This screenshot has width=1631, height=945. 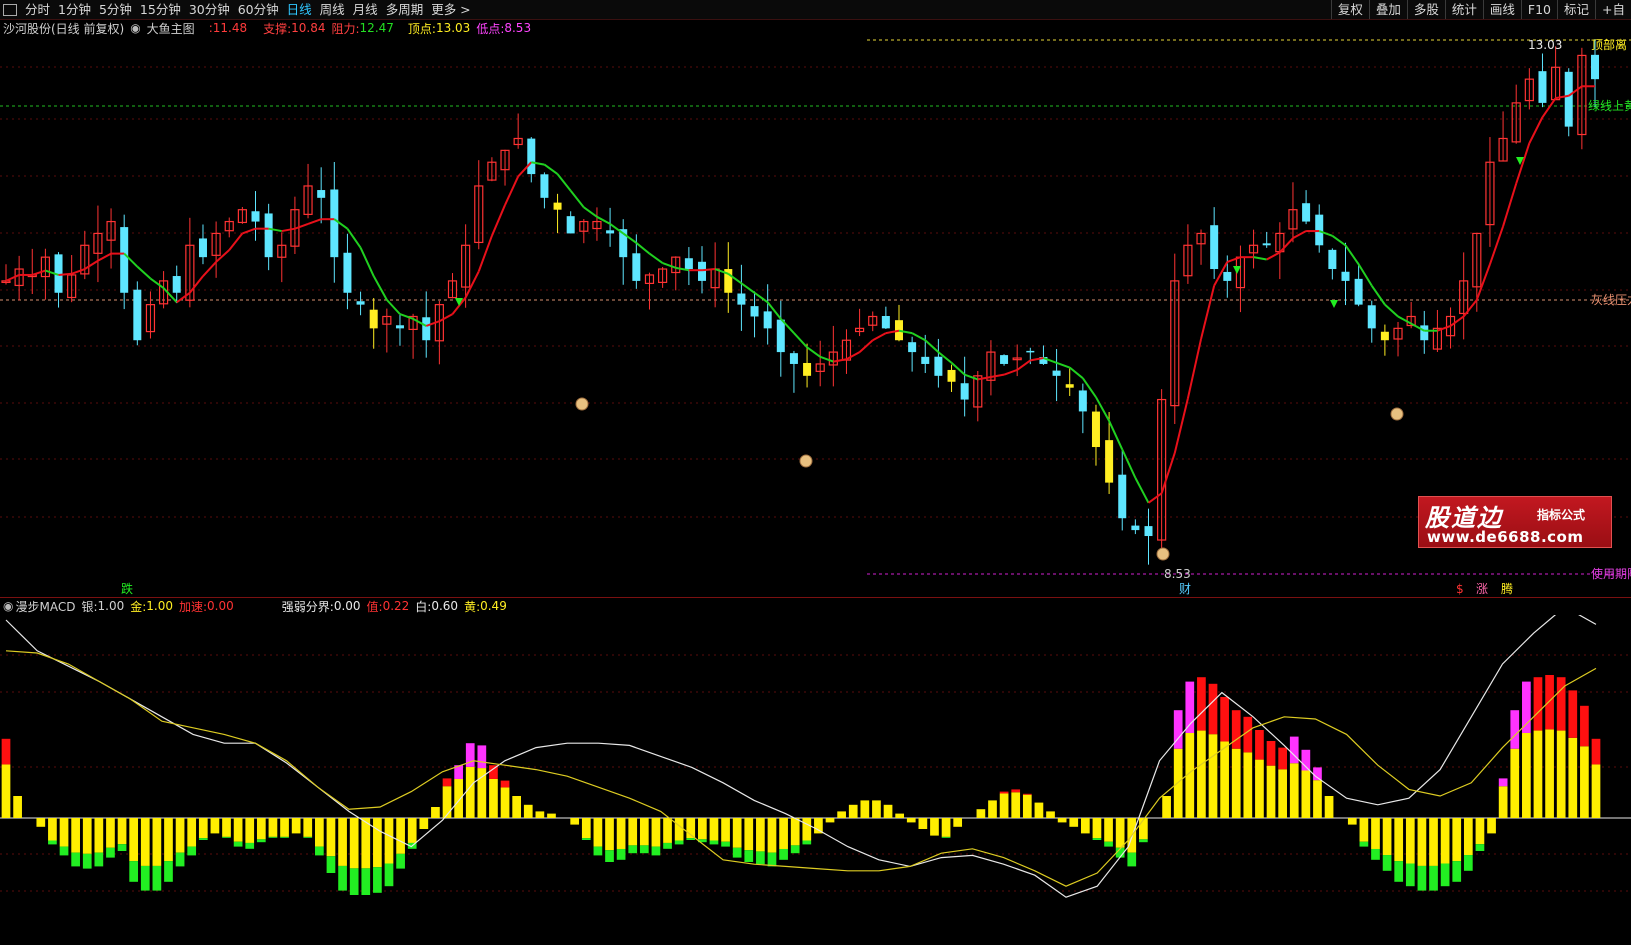 What do you see at coordinates (1425, 9) in the screenshot?
I see `toolbar-button-2: 多股` at bounding box center [1425, 9].